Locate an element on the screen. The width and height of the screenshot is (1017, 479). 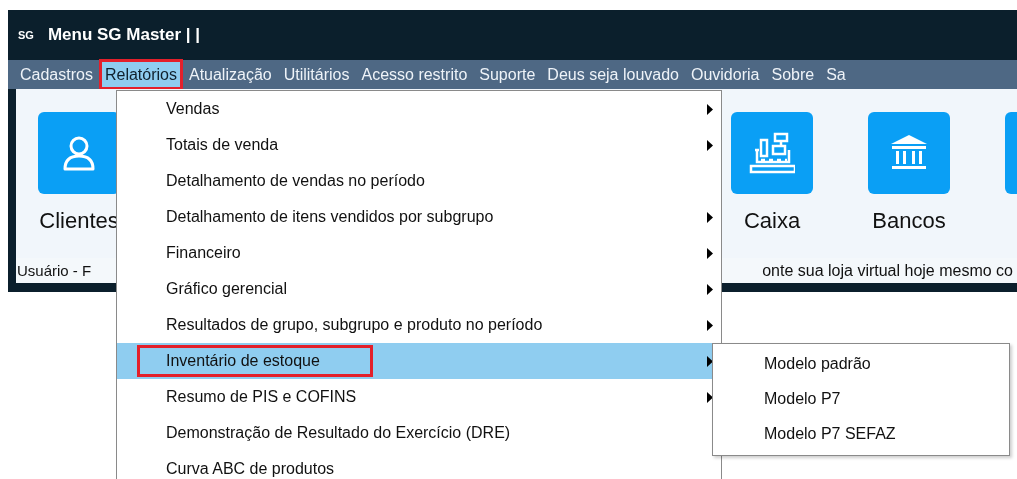
menu-item: Deus seja louvado is located at coordinates (613, 74).